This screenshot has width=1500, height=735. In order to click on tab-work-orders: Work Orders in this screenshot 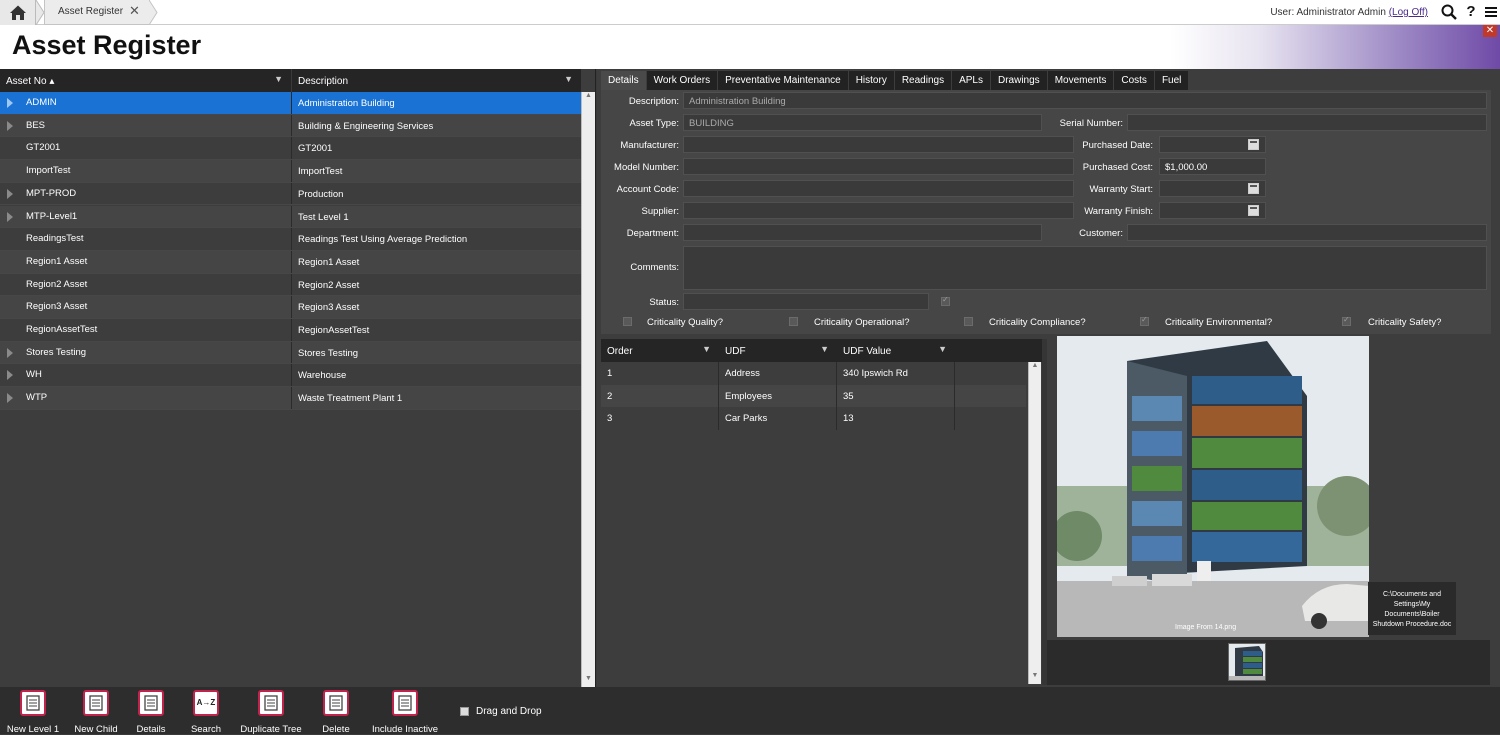, I will do `click(682, 80)`.